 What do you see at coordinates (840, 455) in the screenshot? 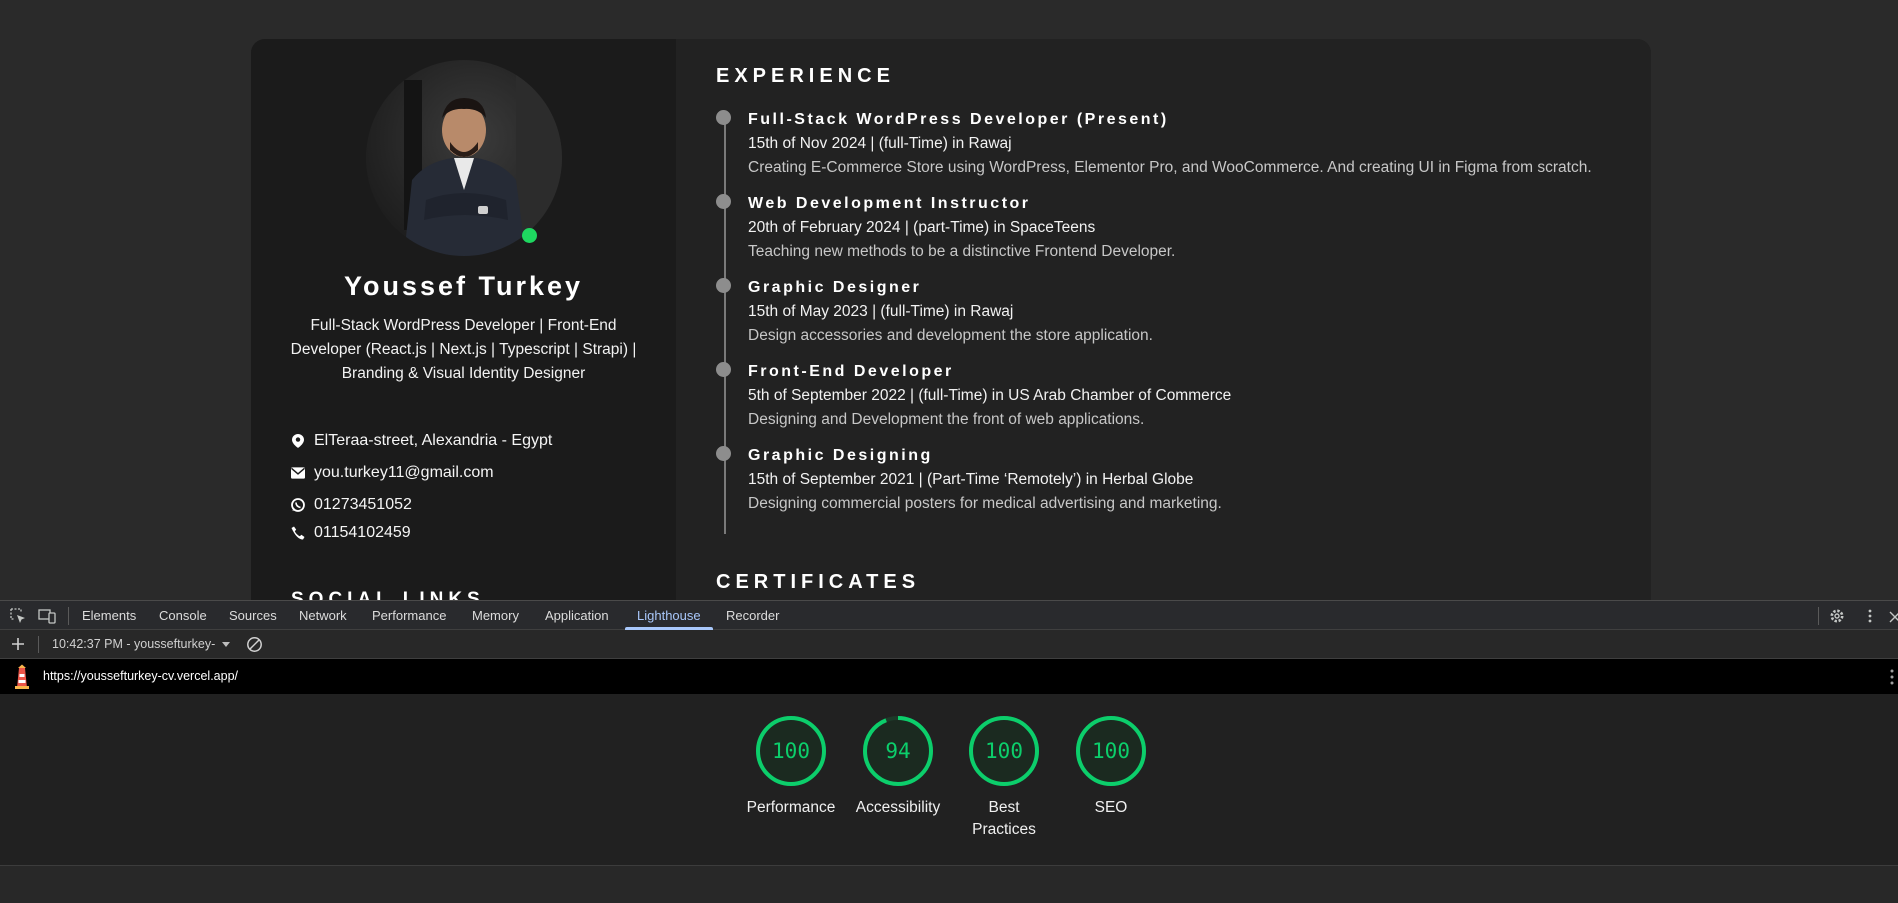
I see `experience-role: Graphic Designing` at bounding box center [840, 455].